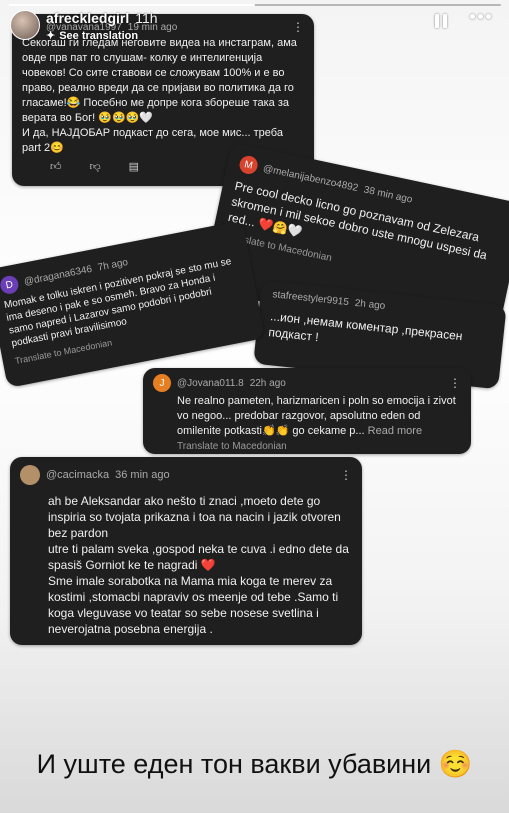 This screenshot has width=509, height=813. Describe the element at coordinates (210, 383) in the screenshot. I see `comment-user: @Jovana011.8` at that location.